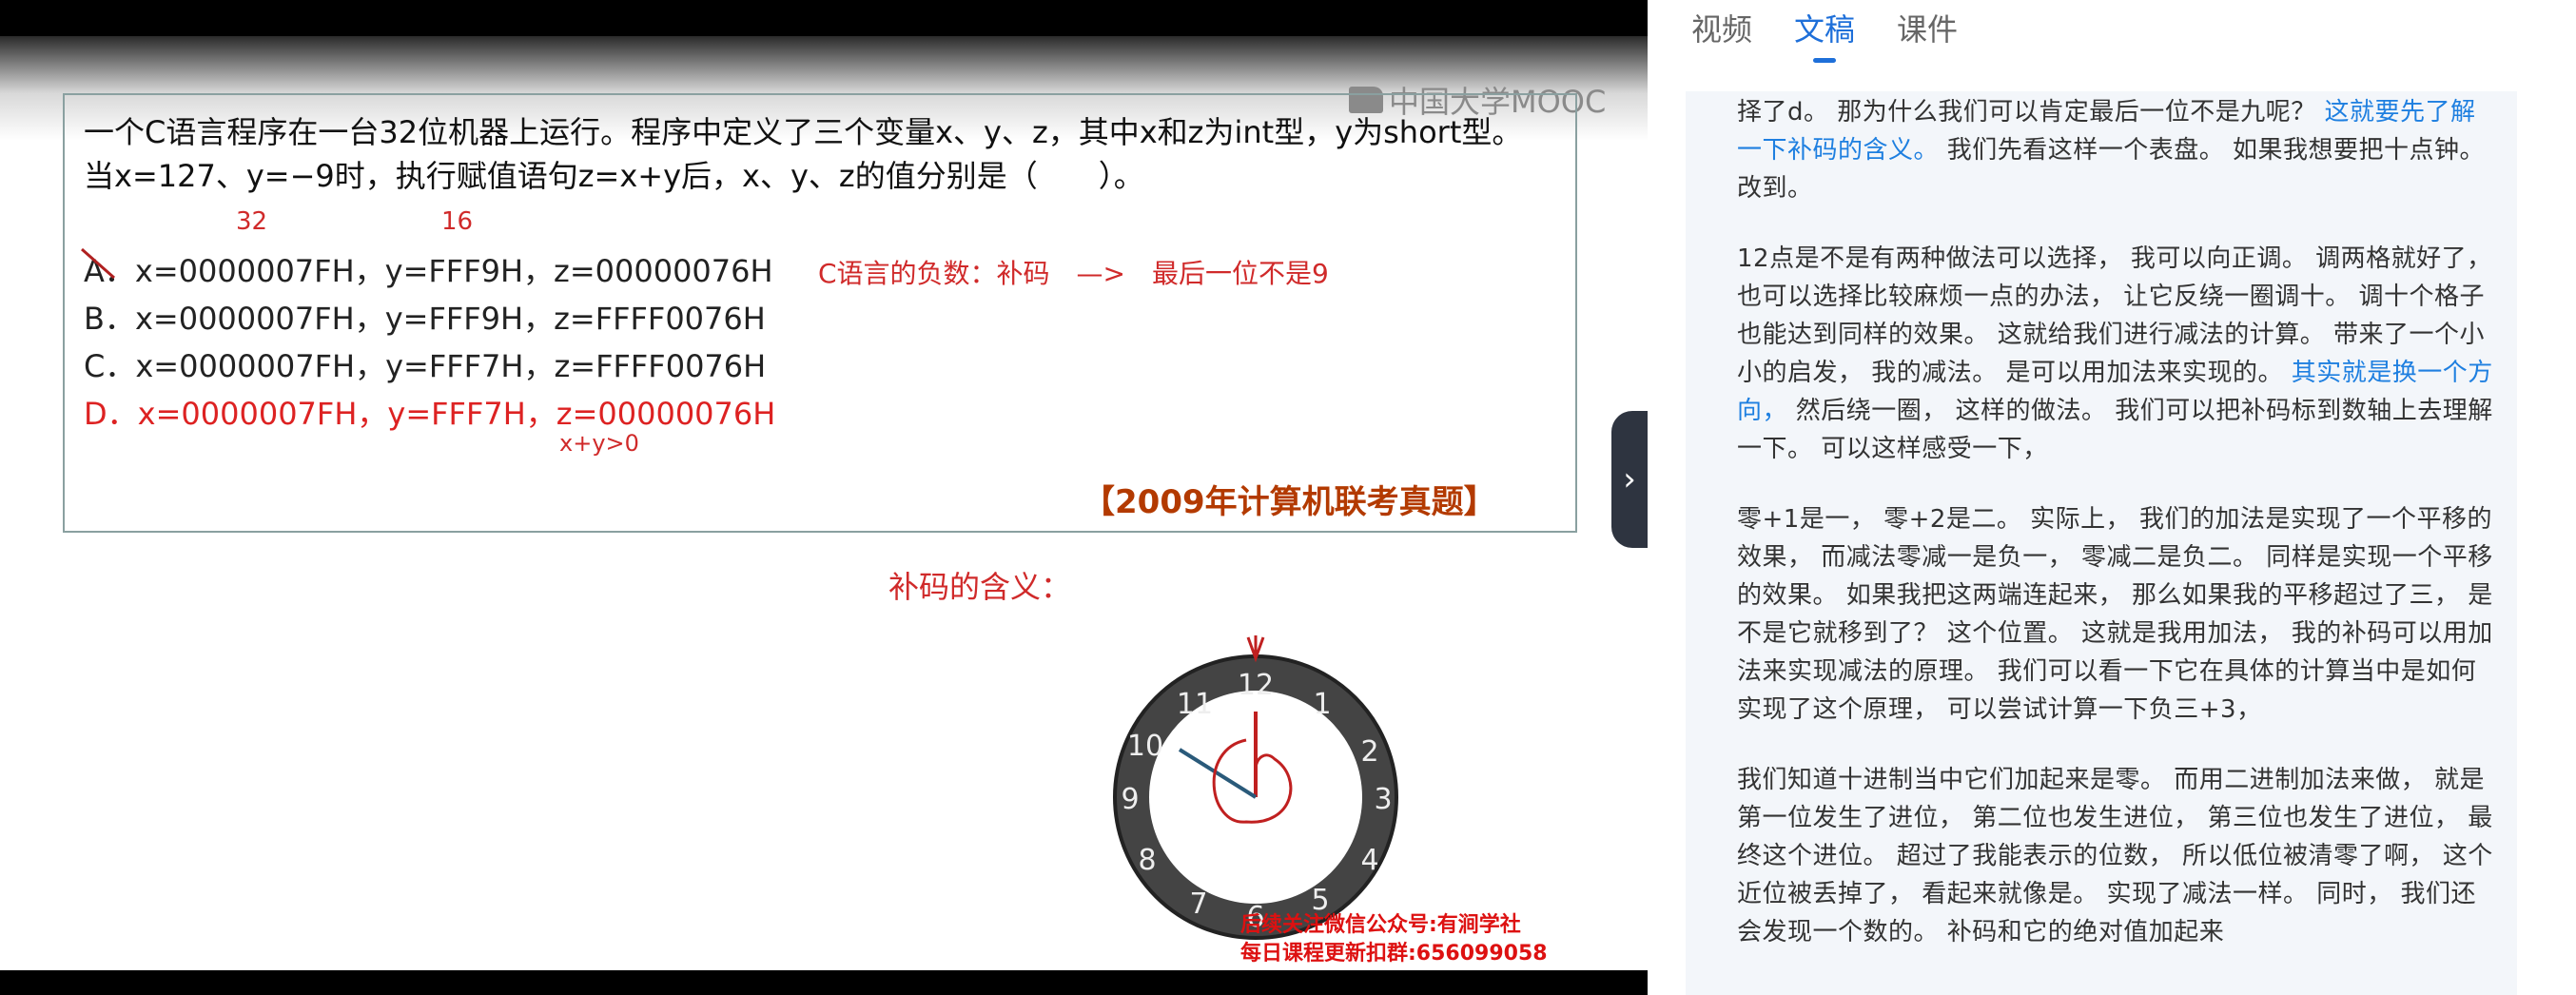  What do you see at coordinates (1074, 273) in the screenshot?
I see `annotation-negative: C语言的负数：补码 —> 最后一位不是9` at bounding box center [1074, 273].